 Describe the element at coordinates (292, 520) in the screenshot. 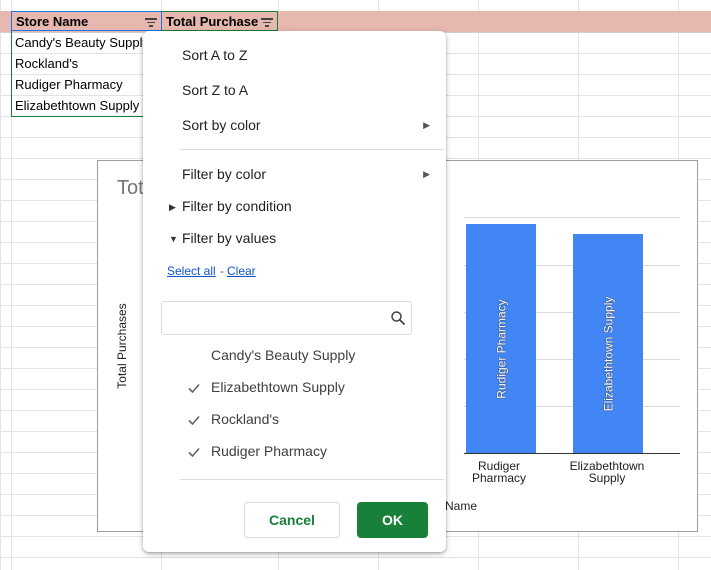

I see `cancel-button: Cancel` at that location.